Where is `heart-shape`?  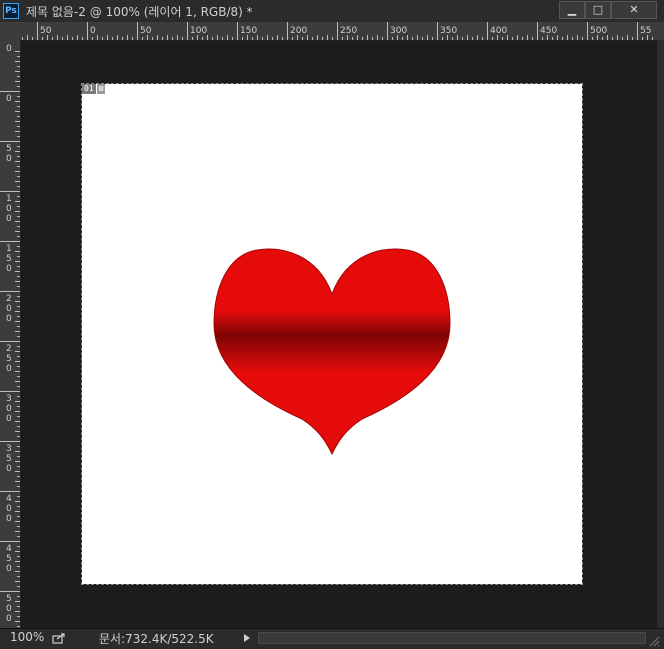 heart-shape is located at coordinates (332, 352).